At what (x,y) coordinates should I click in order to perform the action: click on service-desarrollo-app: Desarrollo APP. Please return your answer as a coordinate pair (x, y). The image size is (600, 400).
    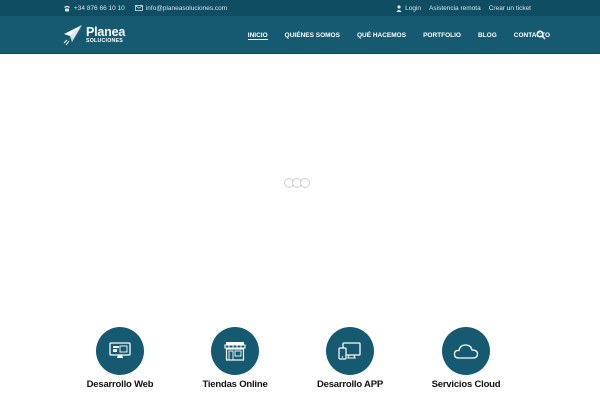
    Looking at the image, I should click on (350, 362).